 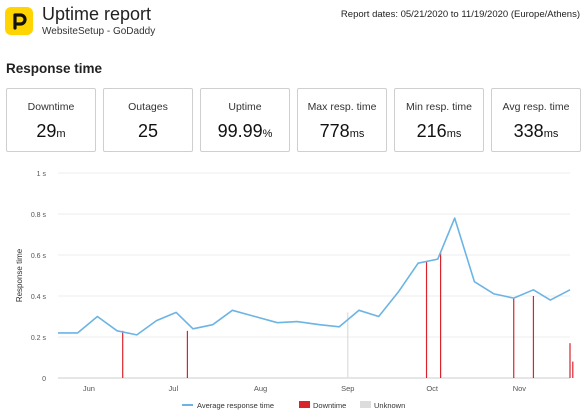 I want to click on stat-unit: %, so click(x=267, y=134).